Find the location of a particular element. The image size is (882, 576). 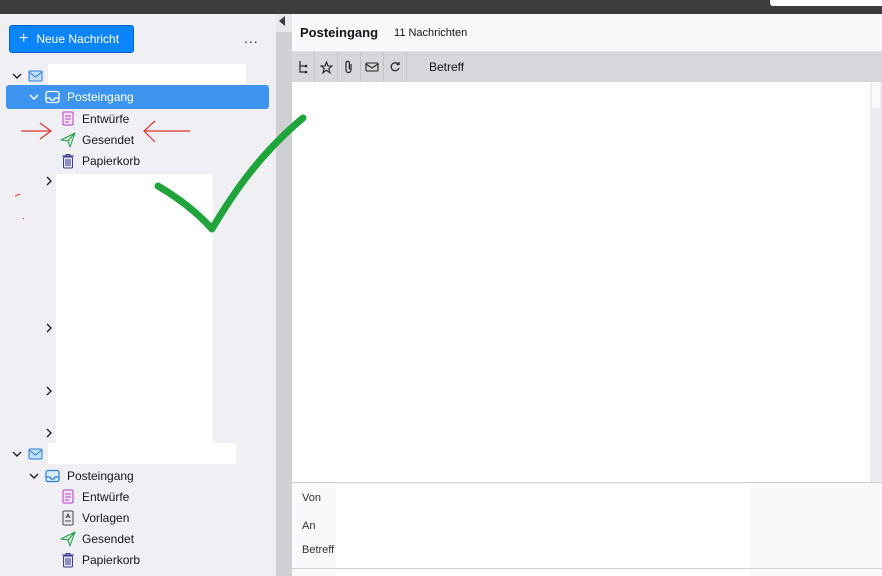

from-label: Von is located at coordinates (311, 498).